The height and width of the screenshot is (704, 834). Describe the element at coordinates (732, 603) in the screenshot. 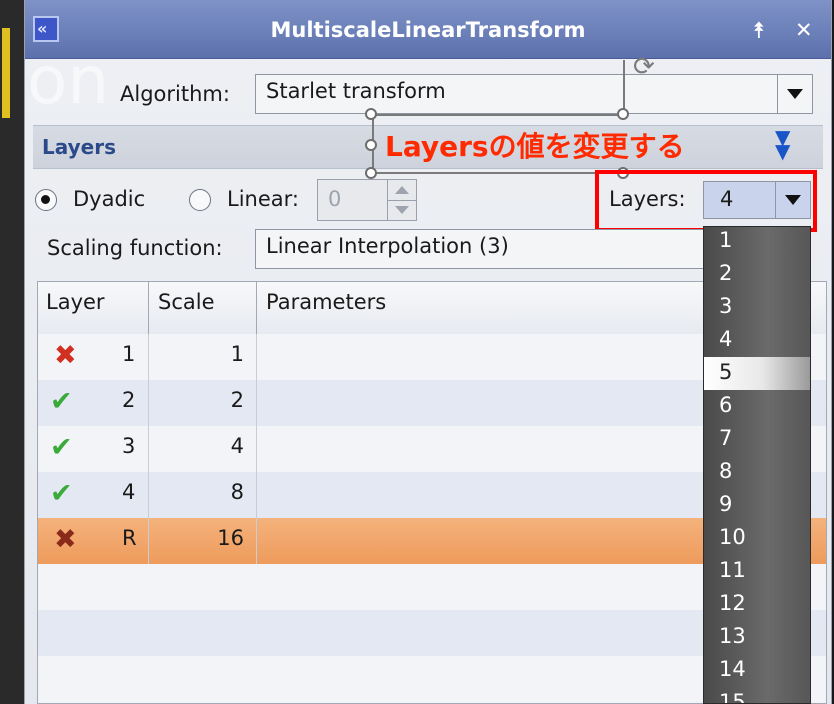

I see `dropdown-option-label: 12` at that location.